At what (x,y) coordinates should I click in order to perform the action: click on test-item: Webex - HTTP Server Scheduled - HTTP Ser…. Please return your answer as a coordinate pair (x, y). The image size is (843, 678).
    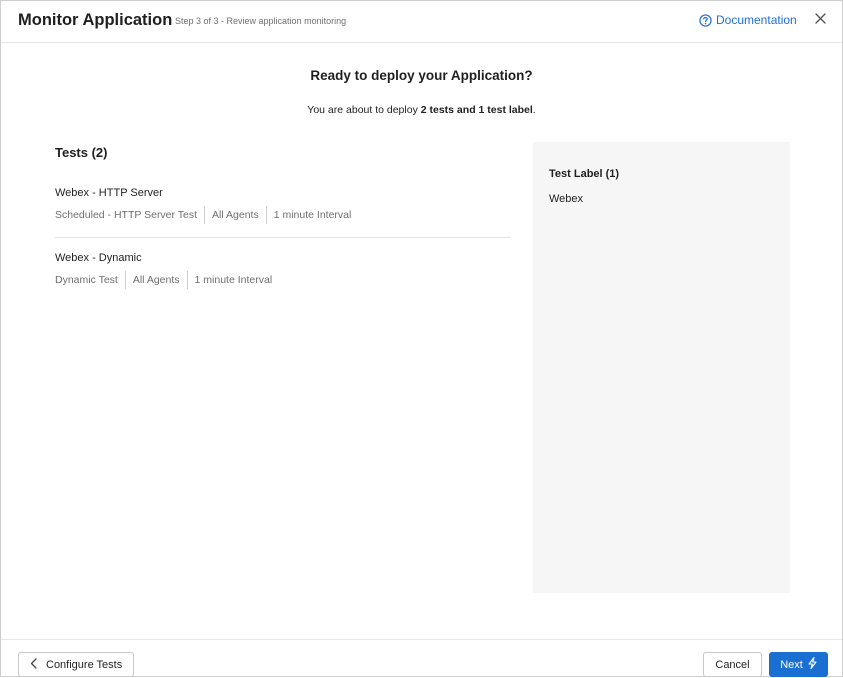
    Looking at the image, I should click on (283, 212).